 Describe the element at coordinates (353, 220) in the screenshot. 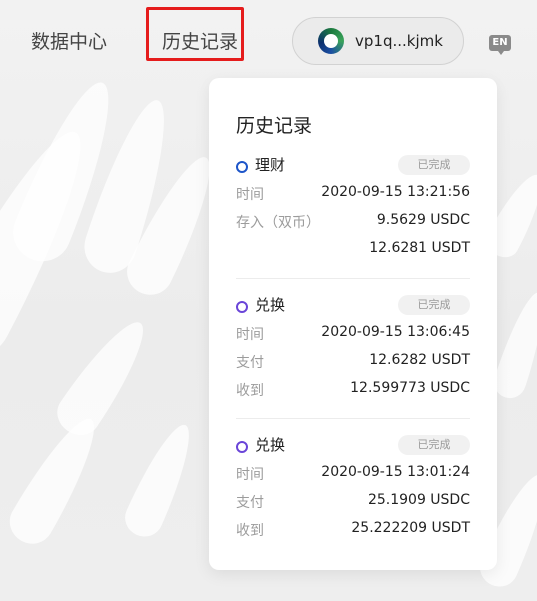

I see `record-row-amount-1: 存入（双币） 9.5629 USDC` at that location.